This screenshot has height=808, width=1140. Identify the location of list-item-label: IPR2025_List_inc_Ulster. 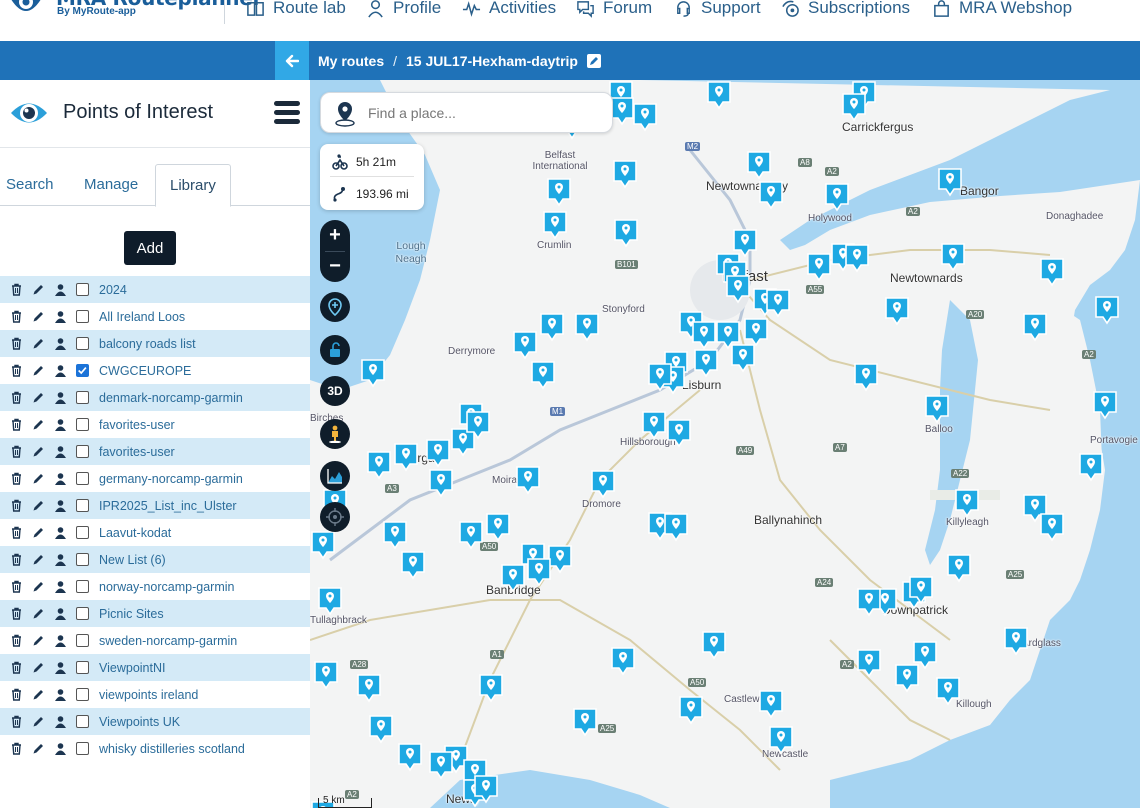
(168, 506).